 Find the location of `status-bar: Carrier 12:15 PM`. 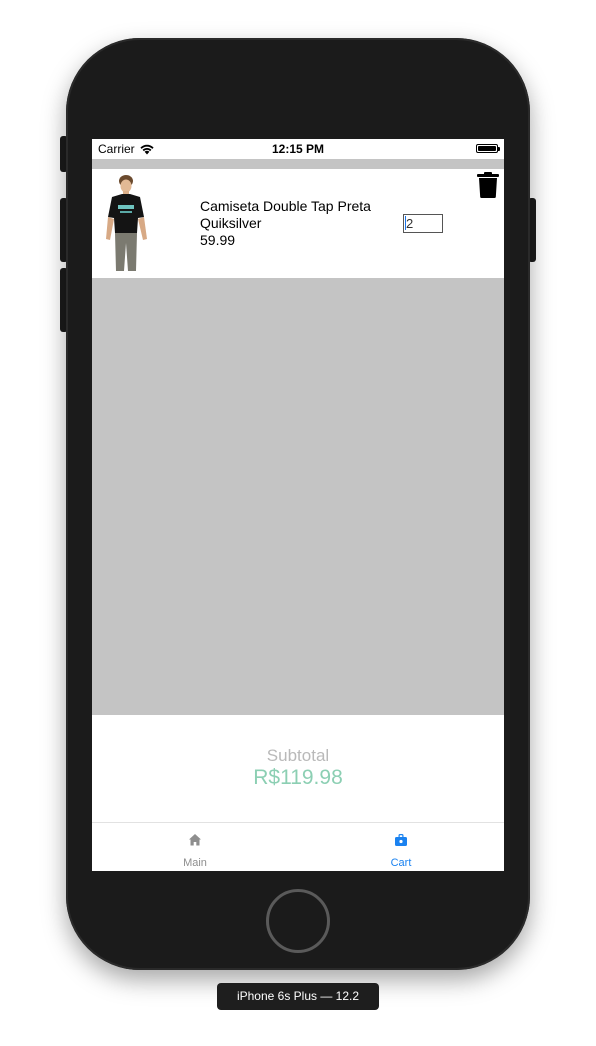

status-bar: Carrier 12:15 PM is located at coordinates (298, 149).